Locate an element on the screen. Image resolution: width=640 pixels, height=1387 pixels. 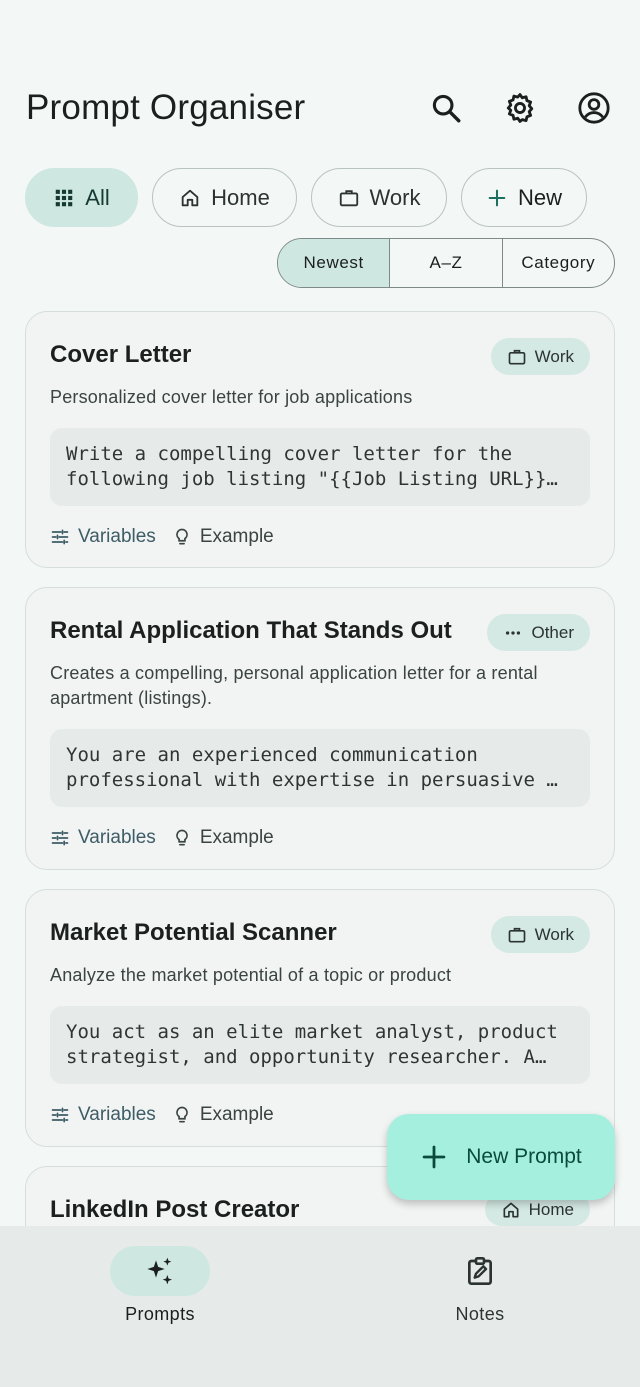
account-circle-icon is located at coordinates (594, 108).